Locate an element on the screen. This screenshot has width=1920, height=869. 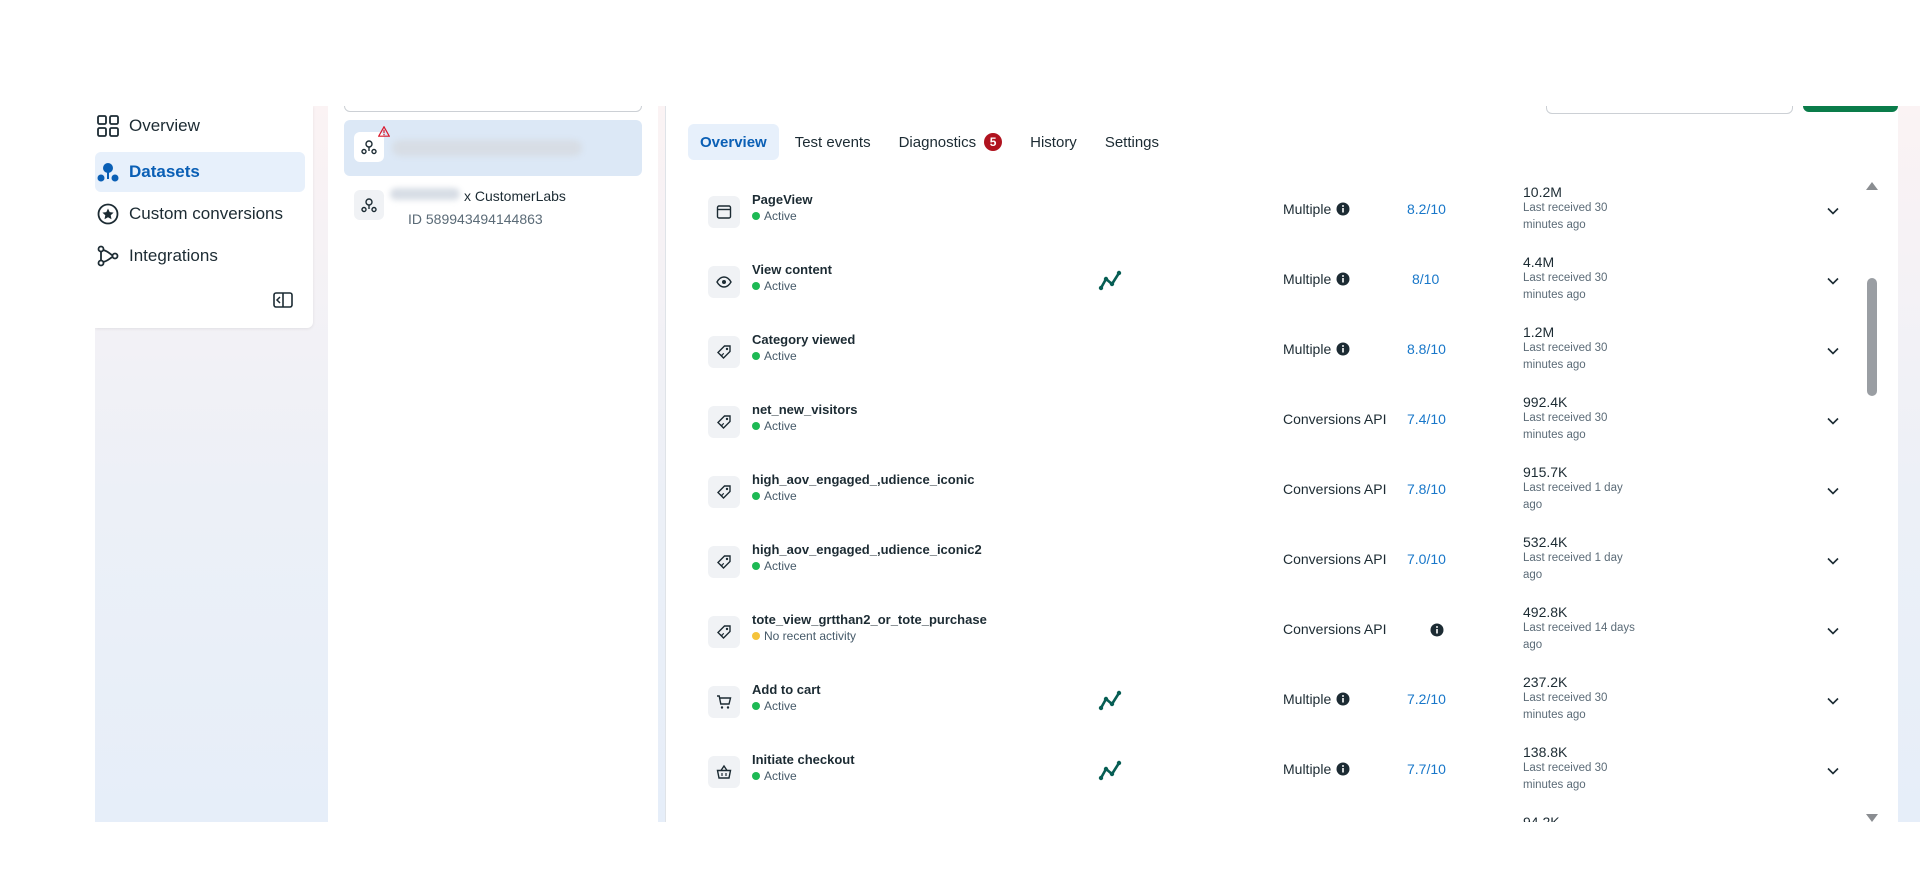
match-quality-score: 7.4/10 is located at coordinates (1426, 419).